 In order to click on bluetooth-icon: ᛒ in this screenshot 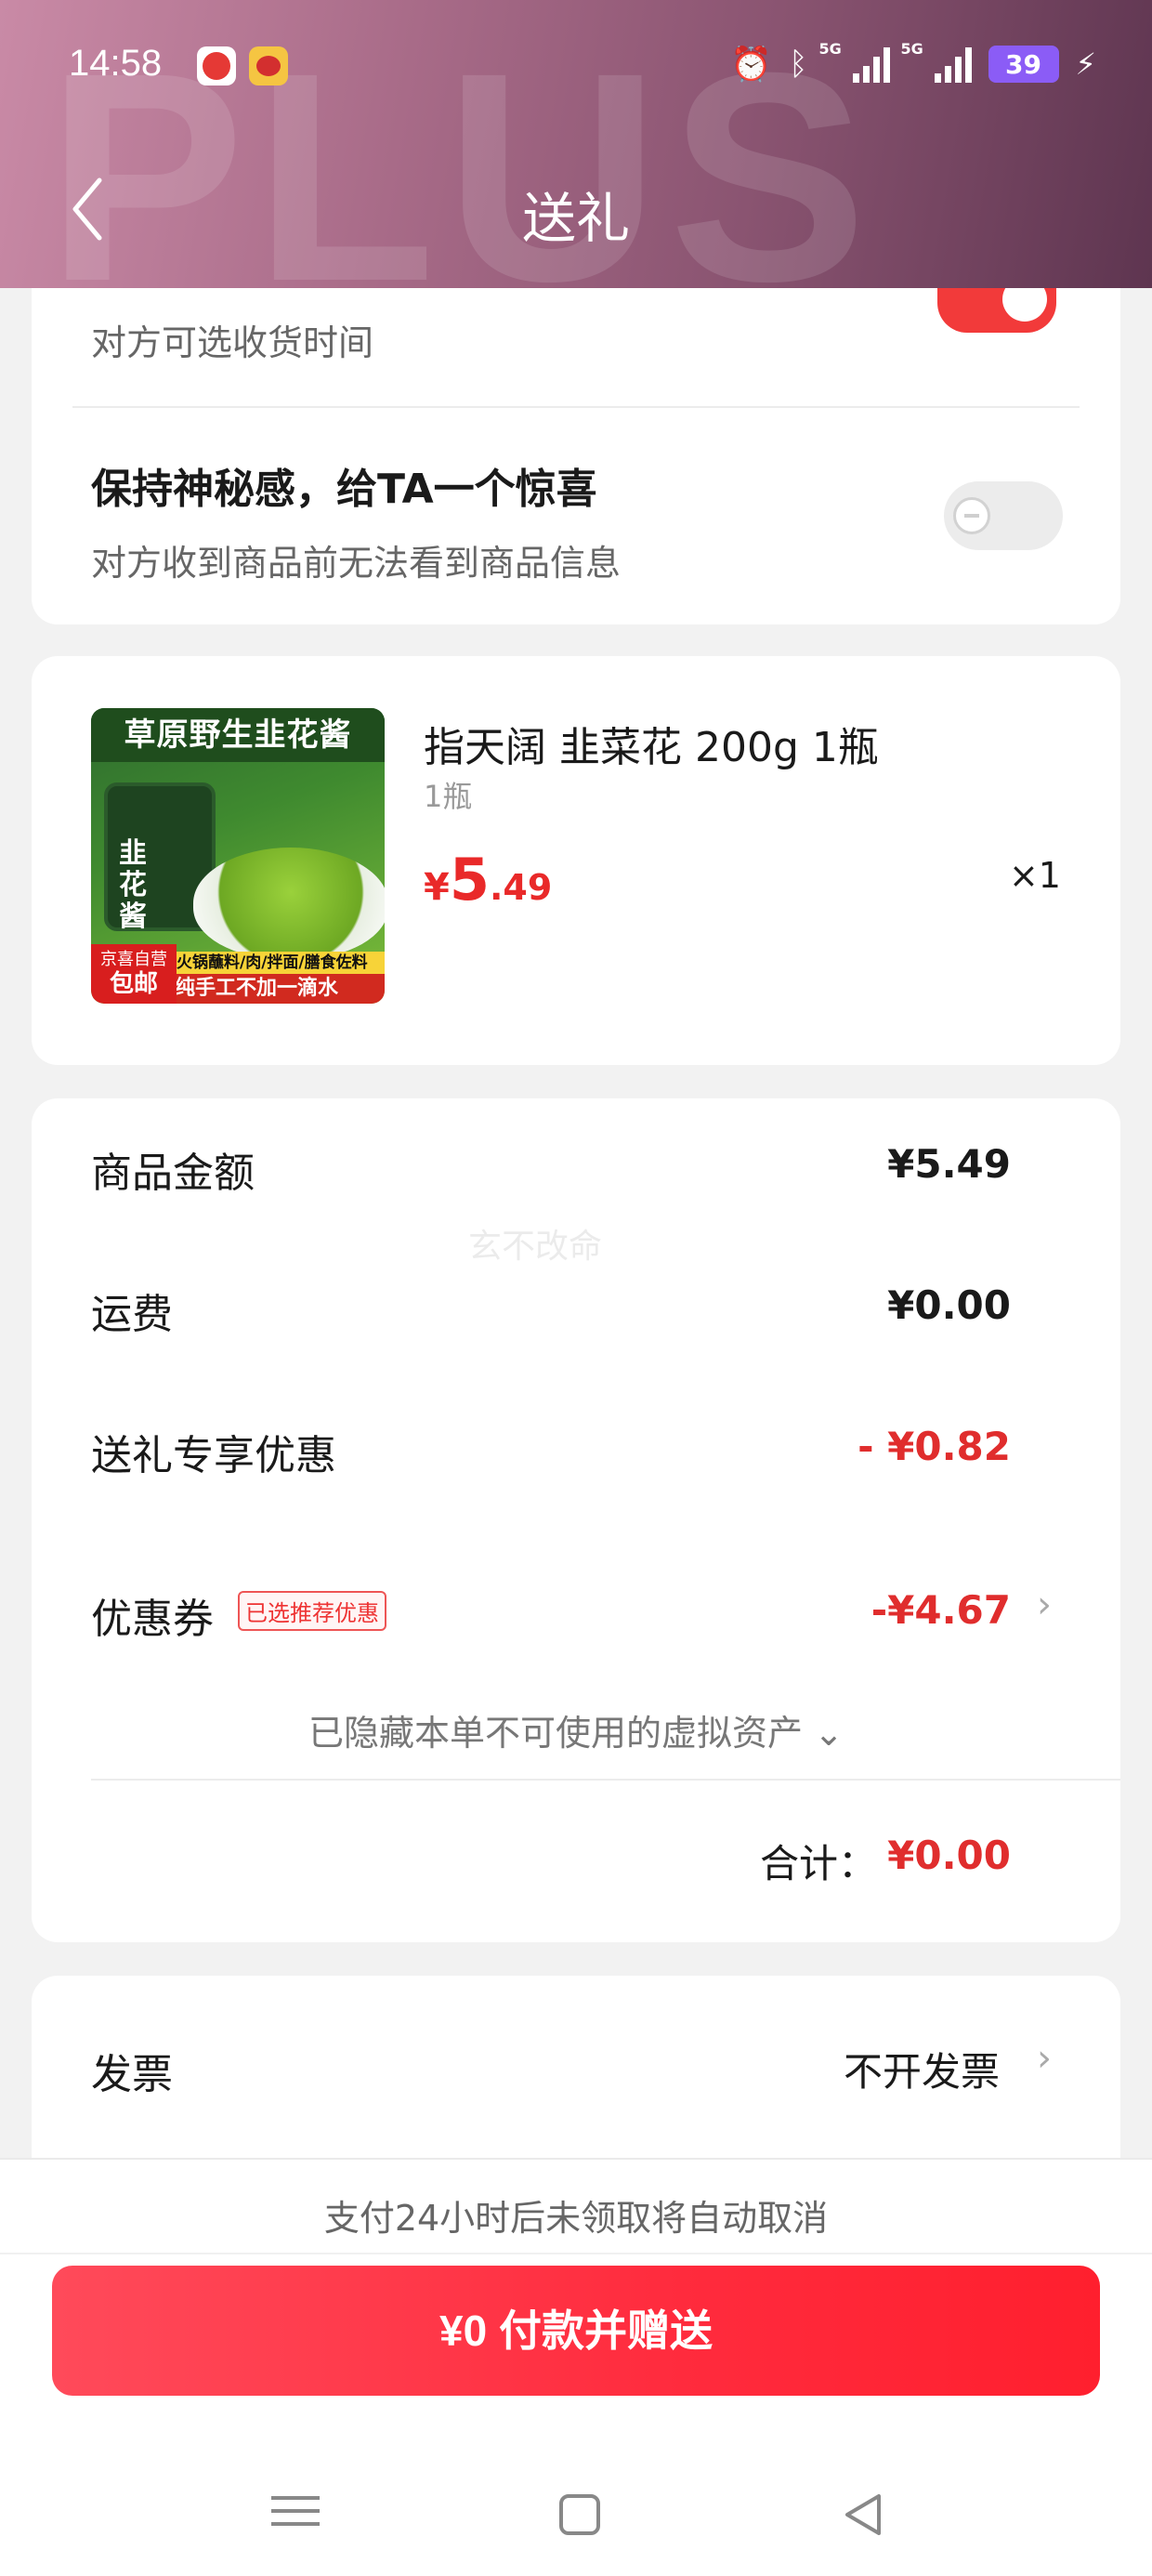, I will do `click(798, 64)`.